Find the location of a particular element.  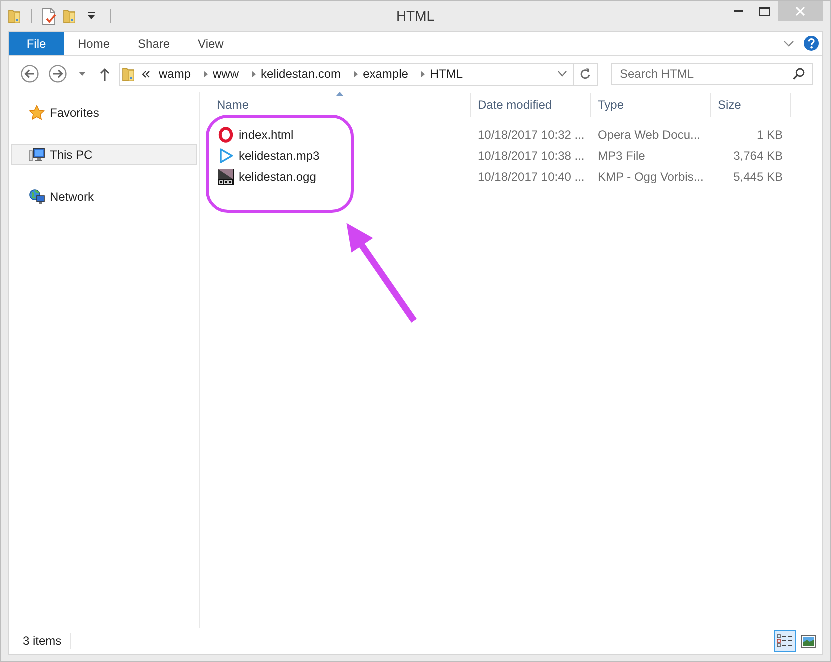

size-cell-text: 5,445 KB is located at coordinates (758, 177).